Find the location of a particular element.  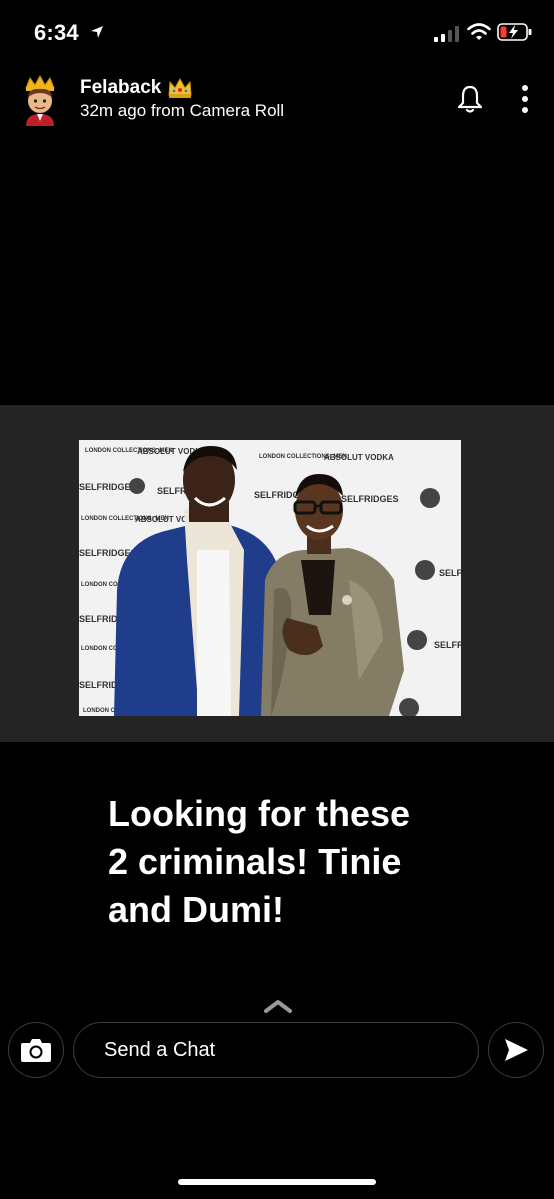

send-chat-input: Send a Chat is located at coordinates (276, 1050).